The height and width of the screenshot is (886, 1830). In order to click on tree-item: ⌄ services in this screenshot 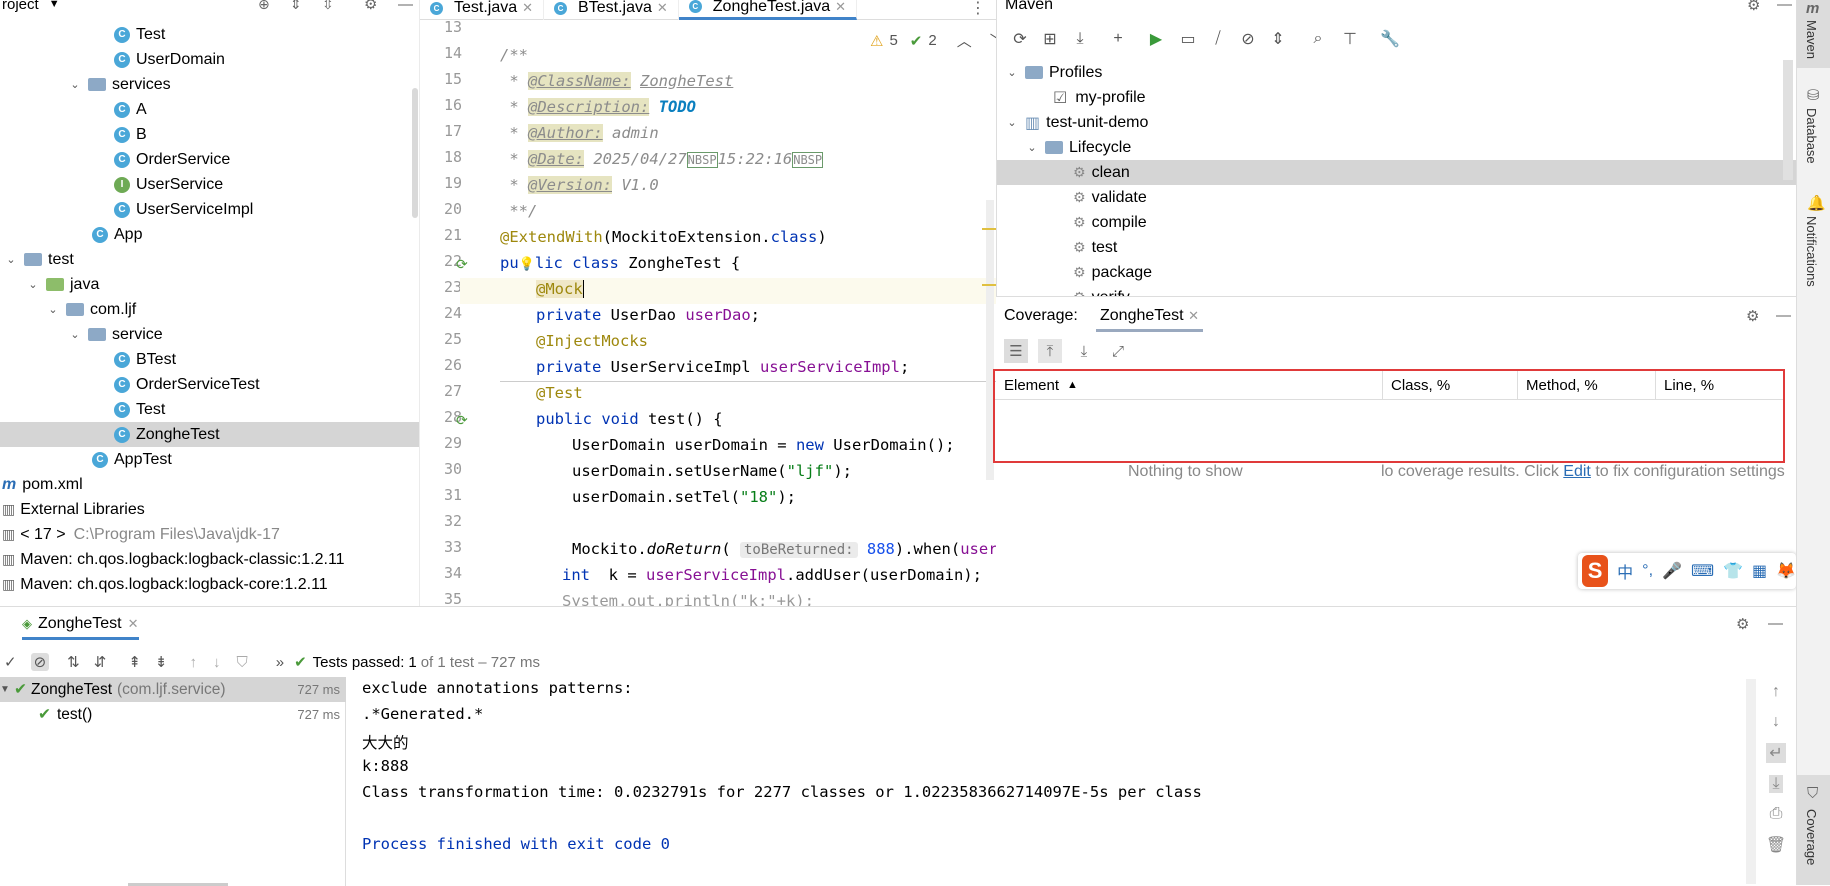, I will do `click(209, 84)`.